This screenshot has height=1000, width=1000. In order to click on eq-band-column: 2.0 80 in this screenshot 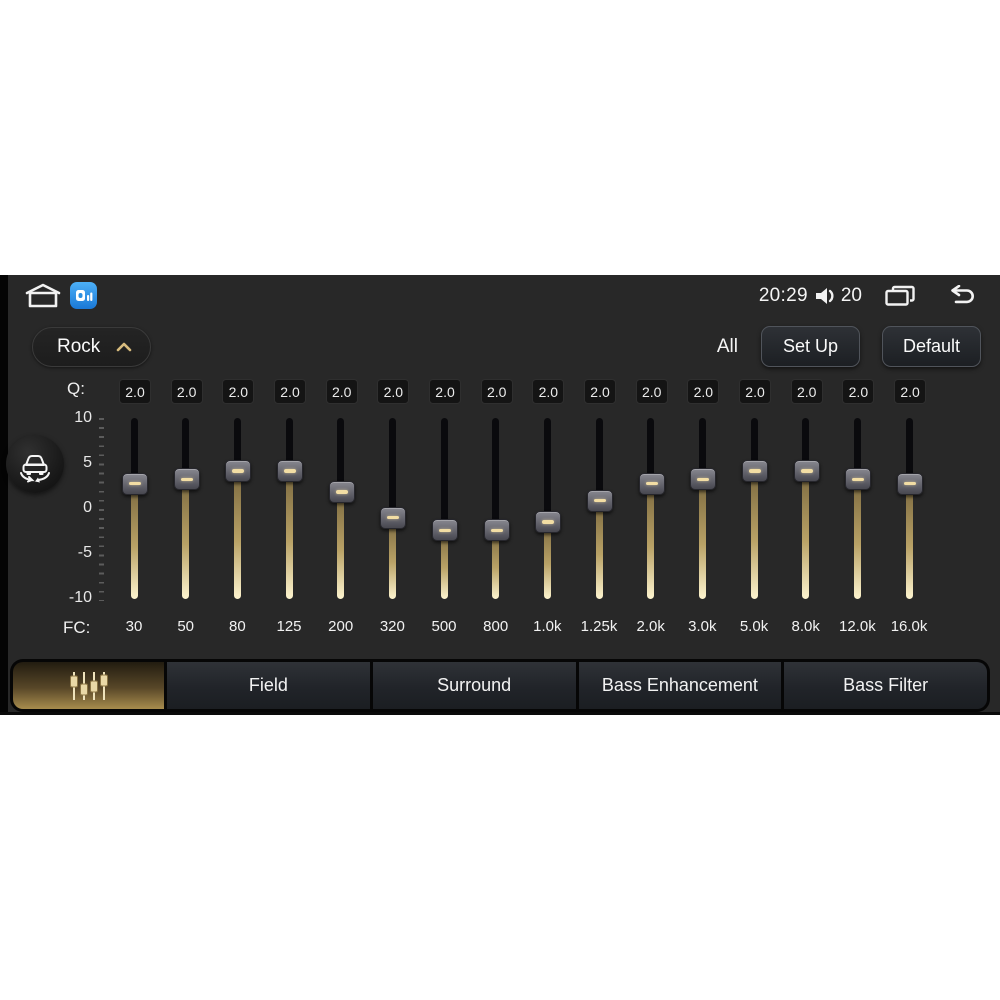, I will do `click(237, 512)`.